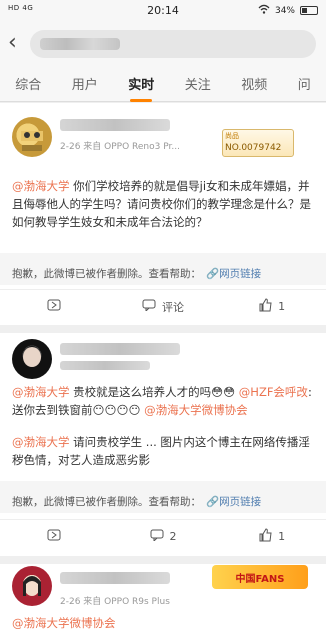  Describe the element at coordinates (85, 83) in the screenshot. I see `tab-users: 用户` at that location.